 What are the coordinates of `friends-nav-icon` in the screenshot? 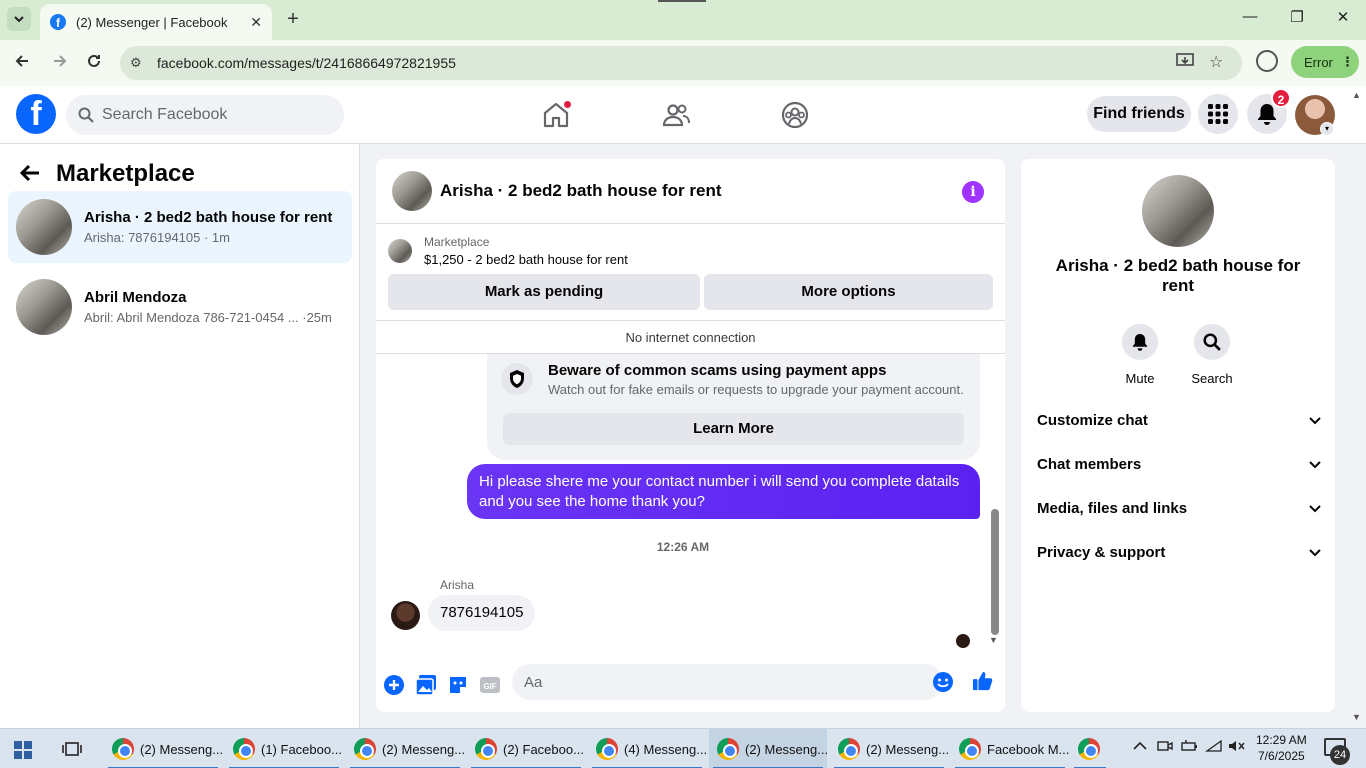 It's located at (676, 115).